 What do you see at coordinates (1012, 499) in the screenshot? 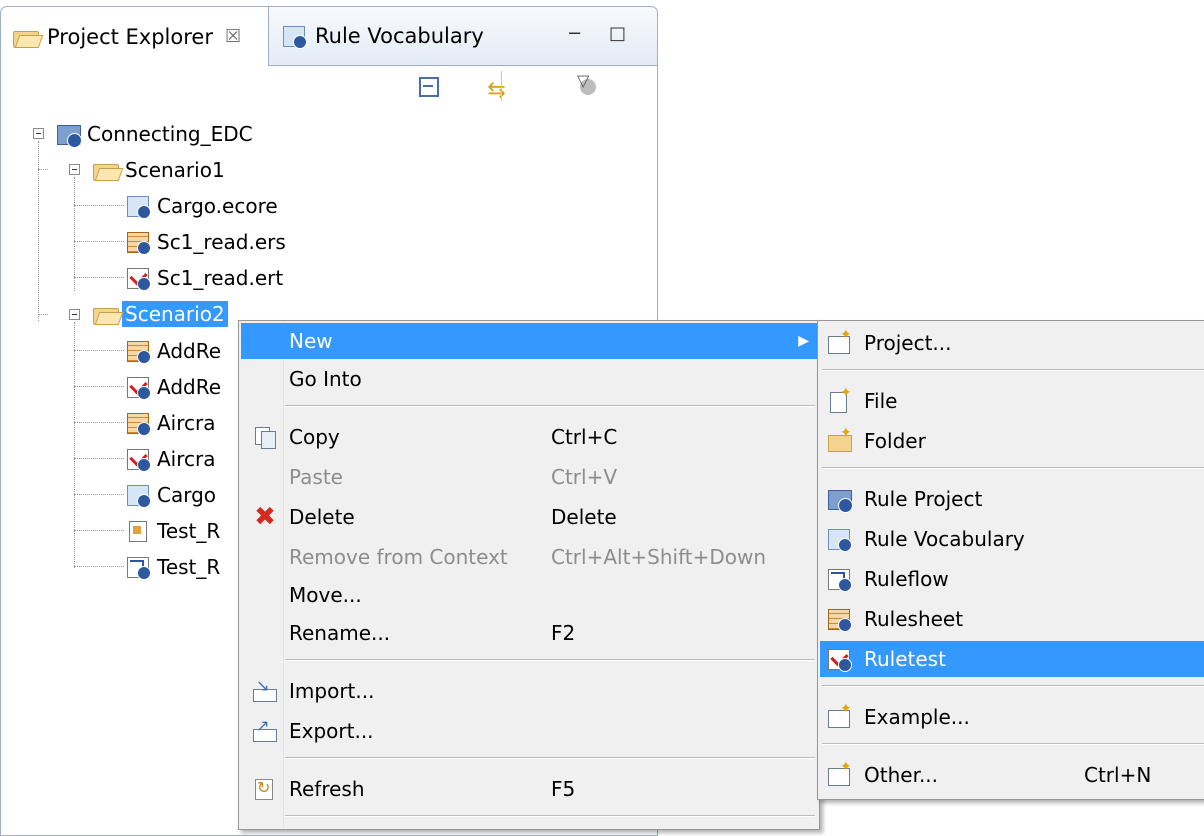
I see `submenu-item-rule-project: Rule Project` at bounding box center [1012, 499].